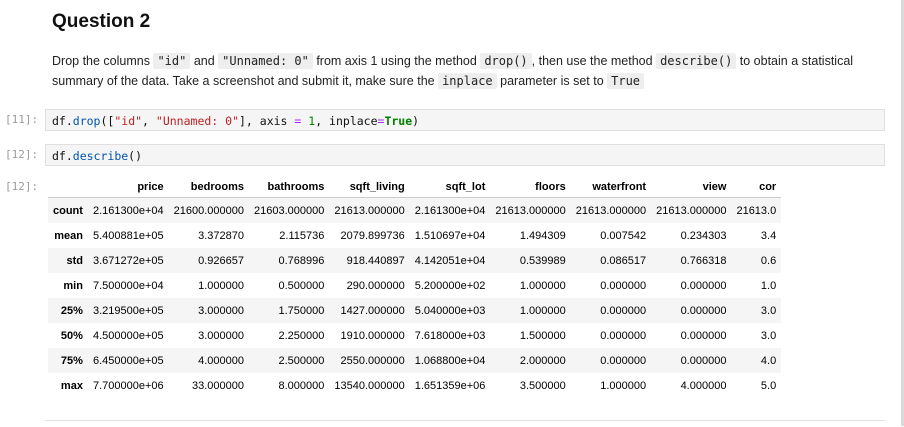 This screenshot has width=904, height=427. I want to click on table-cell: 6.450000e+05, so click(128, 360).